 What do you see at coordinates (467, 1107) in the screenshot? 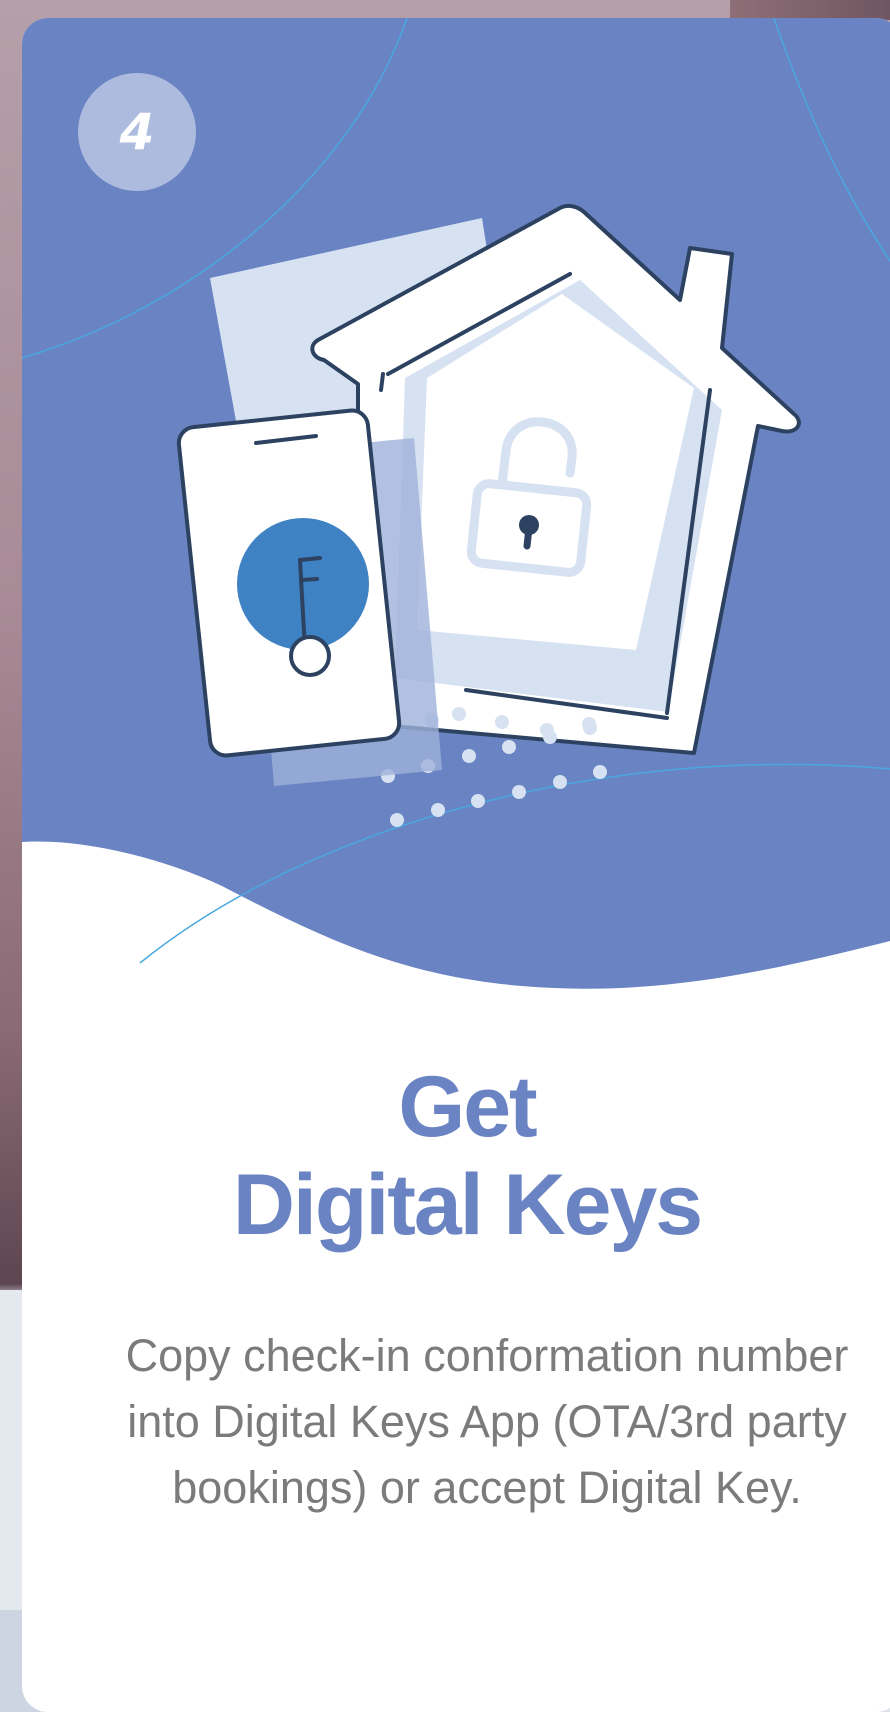
I see `card-title-line1: Get` at bounding box center [467, 1107].